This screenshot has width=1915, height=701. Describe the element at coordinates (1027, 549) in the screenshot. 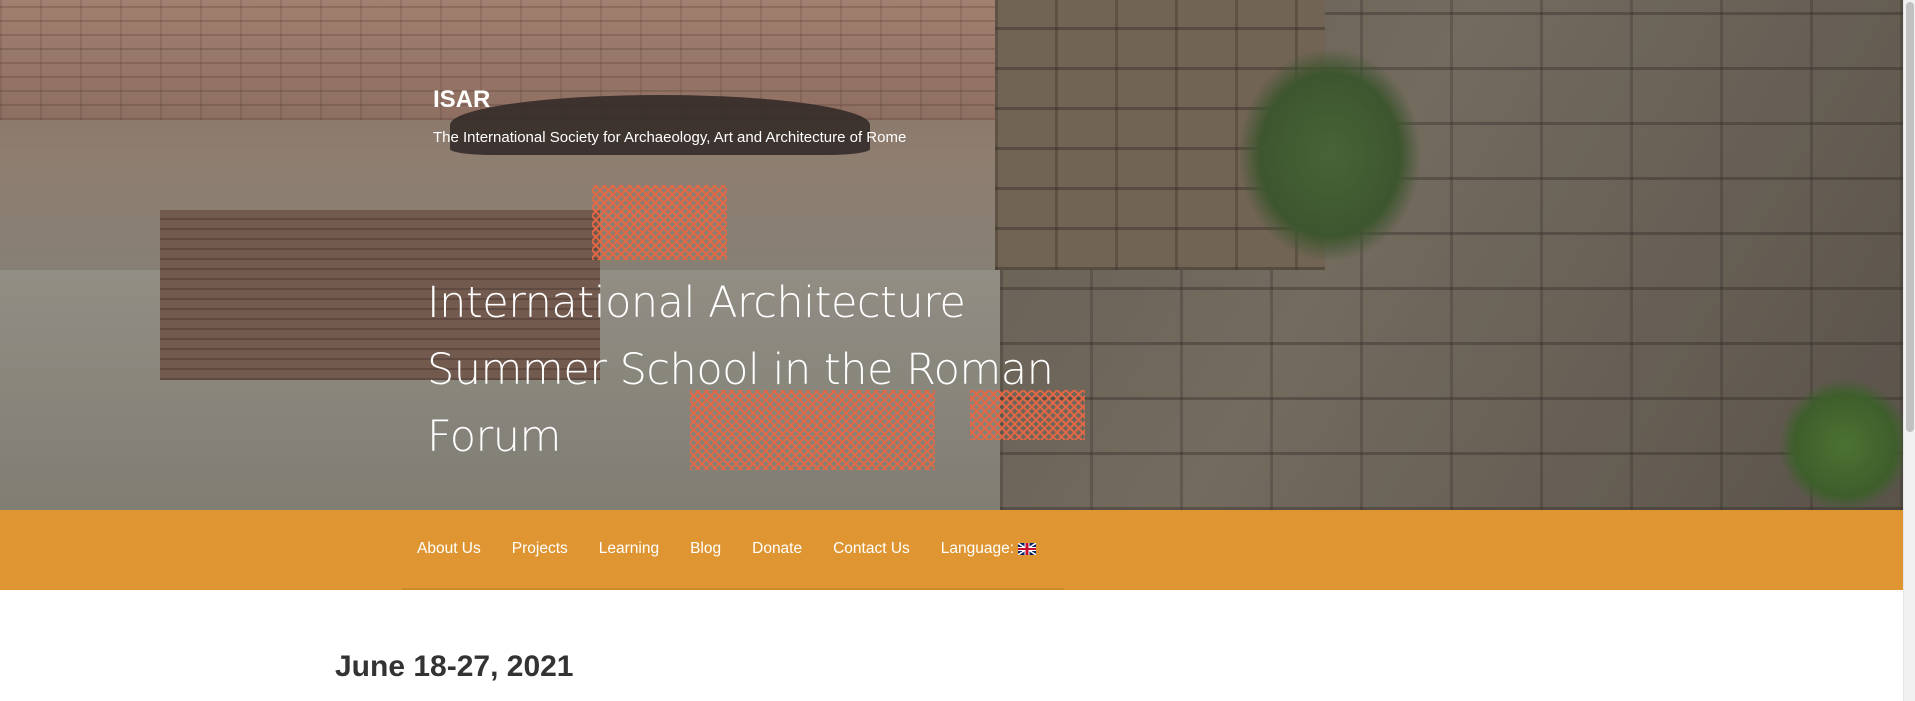

I see `uk-flag-icon` at that location.